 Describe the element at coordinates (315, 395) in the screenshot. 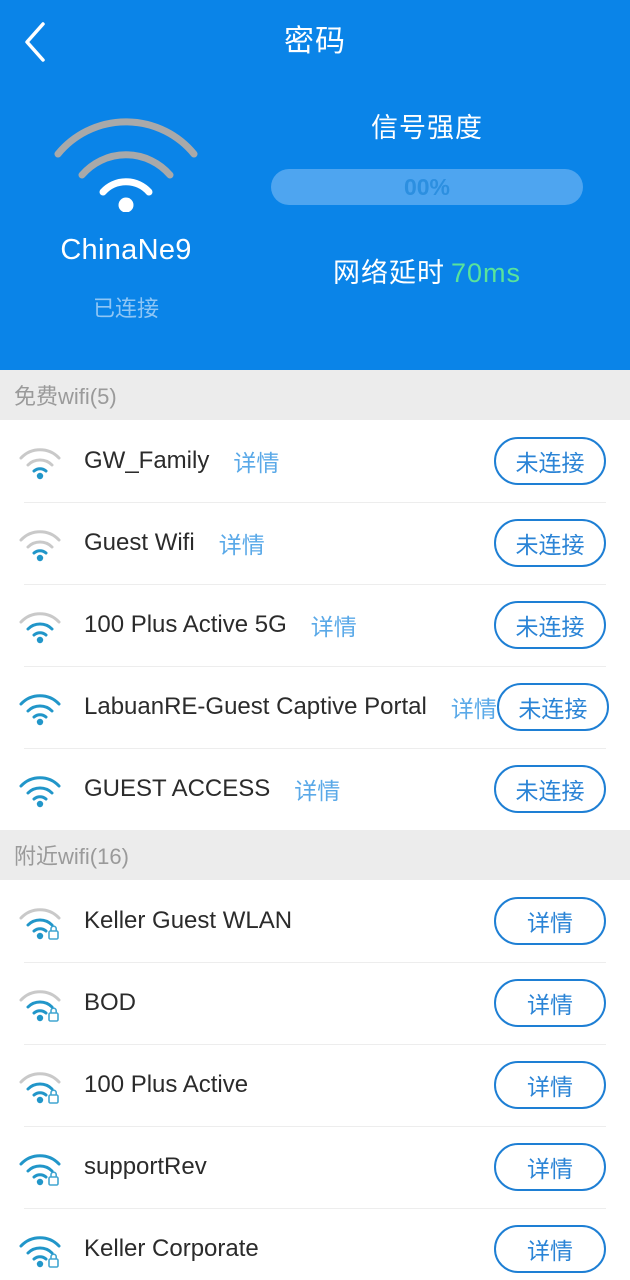

I see `section-header-free-wifi: 免费wifi(5)` at that location.